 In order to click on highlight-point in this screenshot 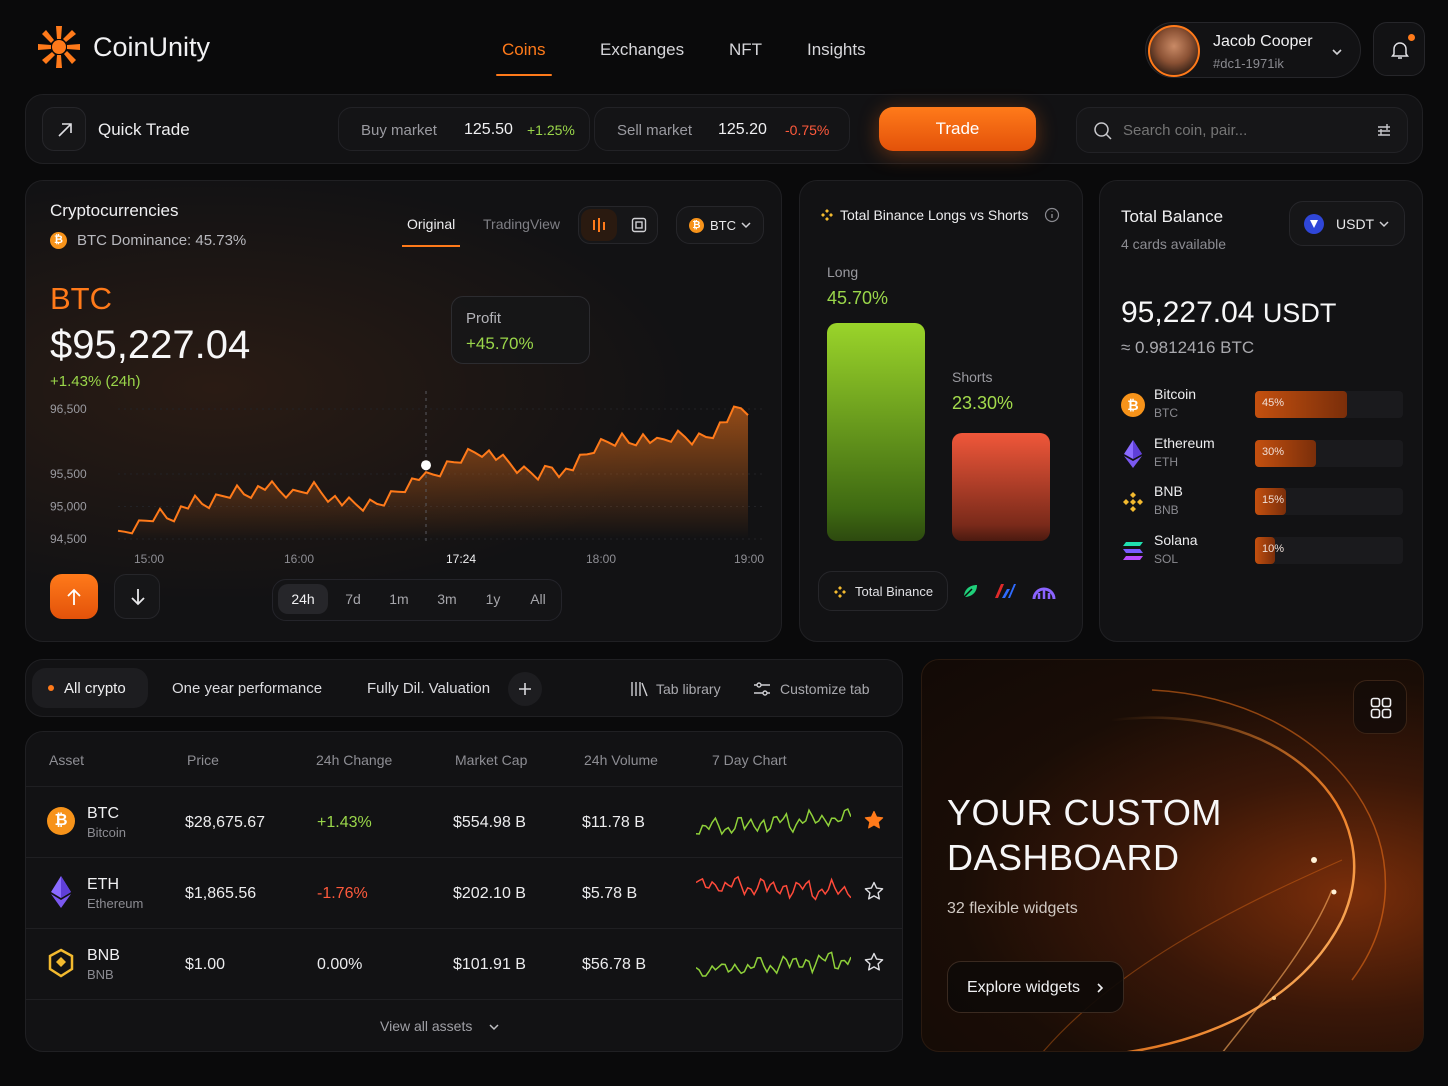, I will do `click(426, 465)`.